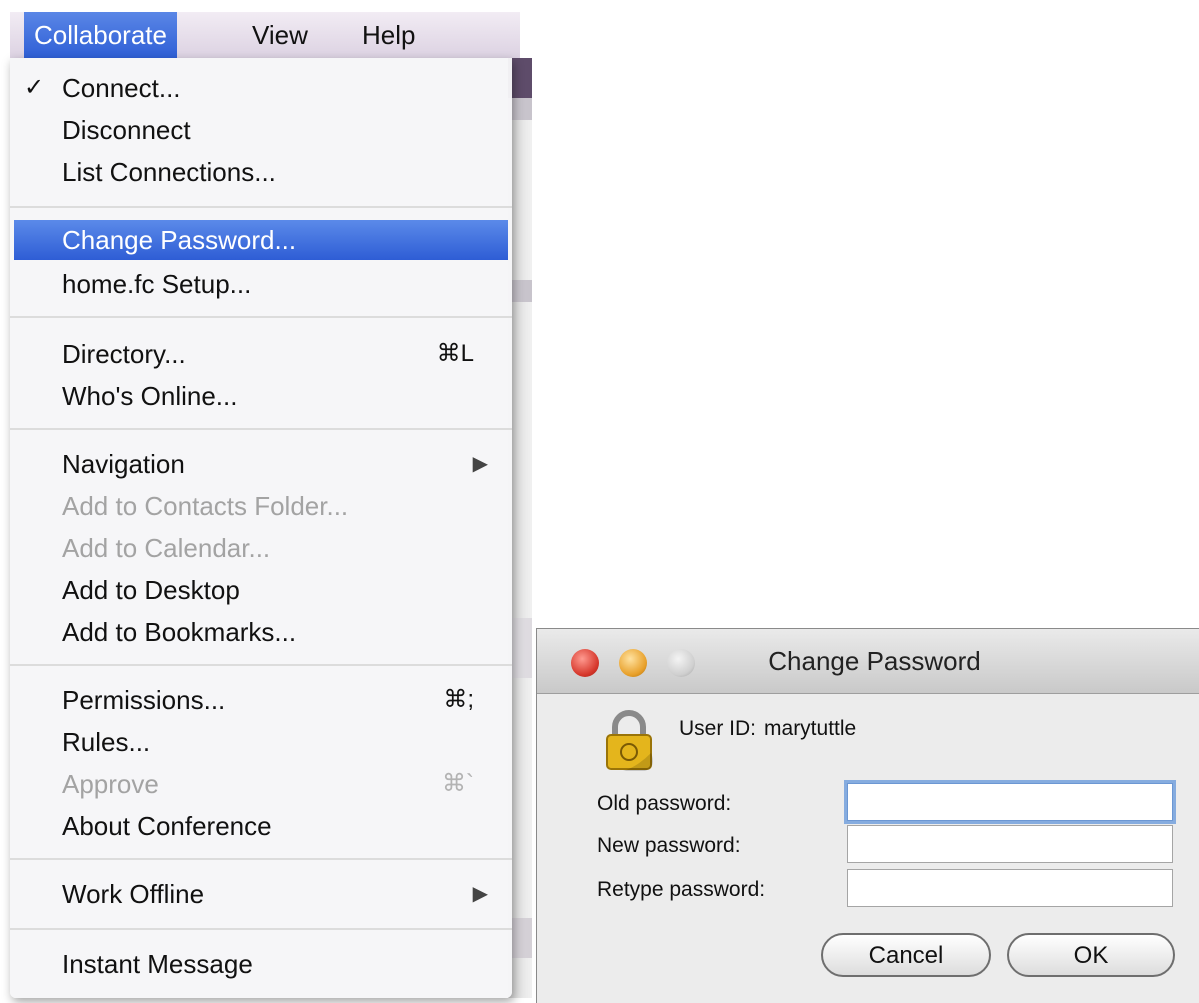  What do you see at coordinates (261, 700) in the screenshot?
I see `menu-item-permissions: Permissions... ⌘;` at bounding box center [261, 700].